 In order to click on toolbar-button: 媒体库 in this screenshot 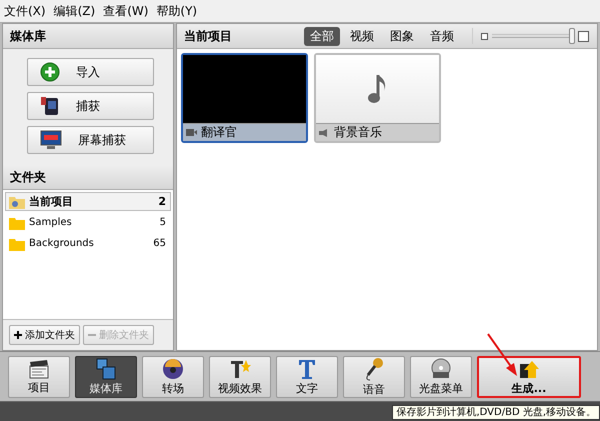, I will do `click(106, 377)`.